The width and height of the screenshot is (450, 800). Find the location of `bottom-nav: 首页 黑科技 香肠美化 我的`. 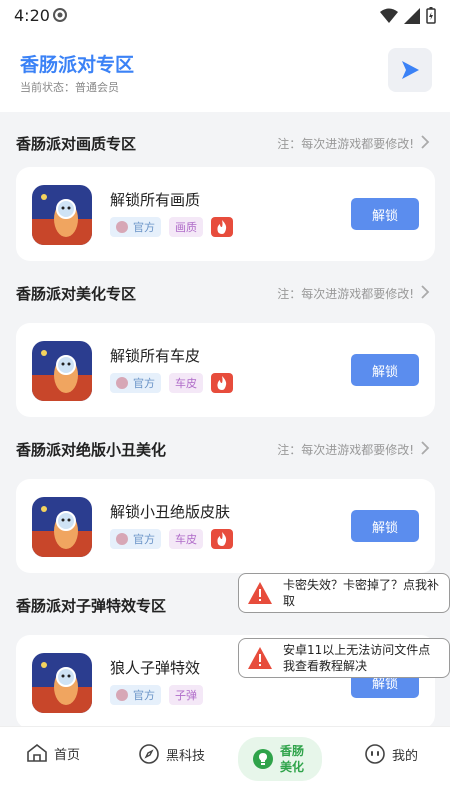

bottom-nav: 首页 黑科技 香肠美化 我的 is located at coordinates (225, 763).